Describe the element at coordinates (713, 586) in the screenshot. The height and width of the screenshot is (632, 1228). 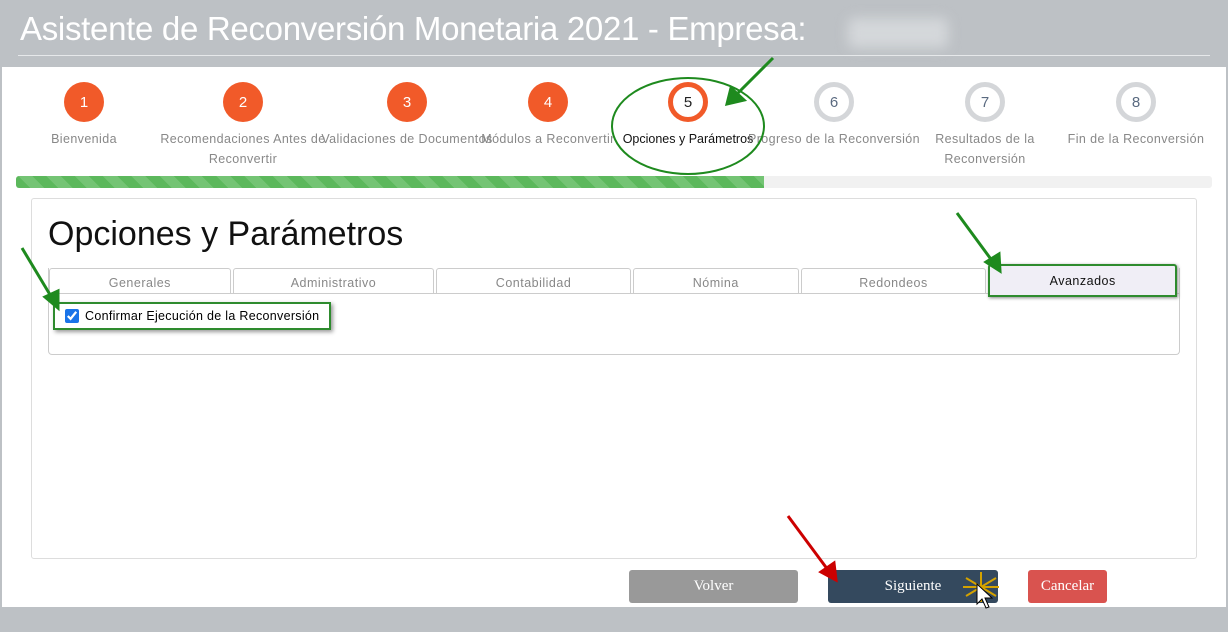
I see `back-button: Volver` at that location.